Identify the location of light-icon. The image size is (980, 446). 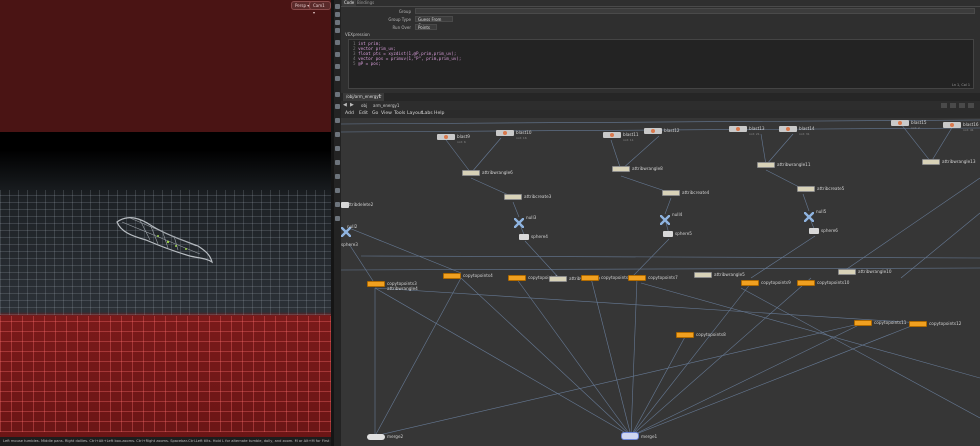
(337, 94).